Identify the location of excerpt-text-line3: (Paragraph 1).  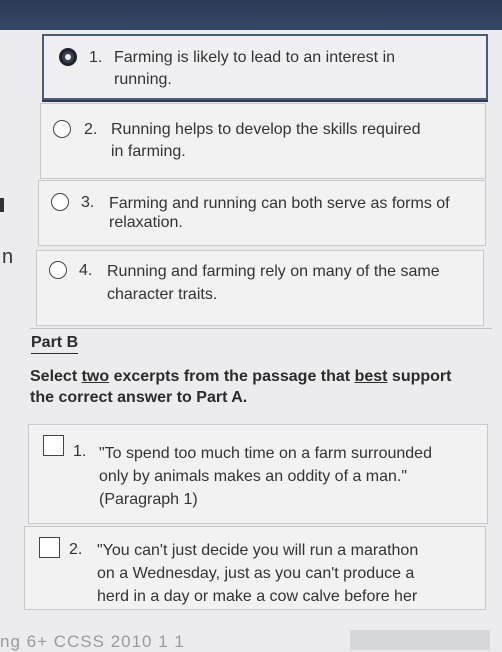
(148, 499).